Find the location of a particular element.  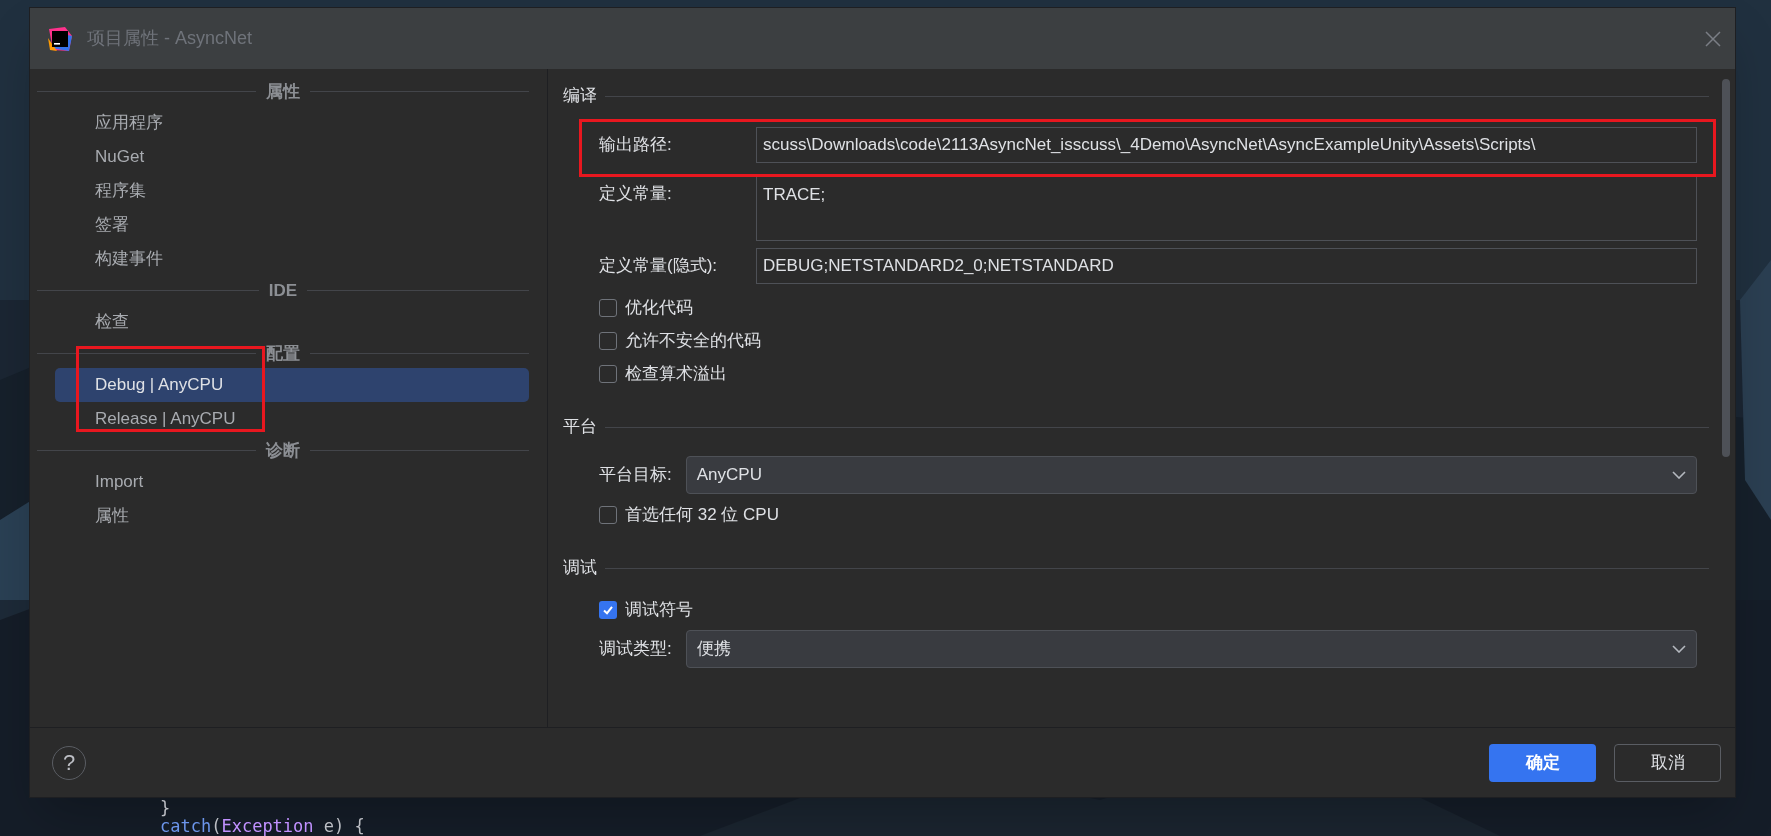

section-header: IDE is located at coordinates (283, 290).